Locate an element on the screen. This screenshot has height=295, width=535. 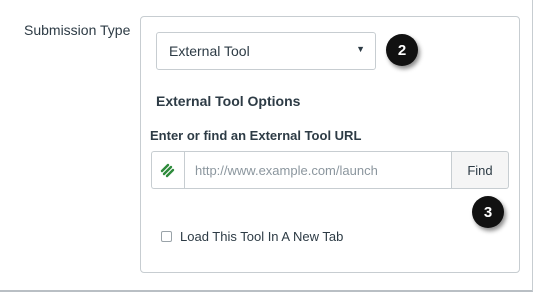
find-button: Find is located at coordinates (480, 170).